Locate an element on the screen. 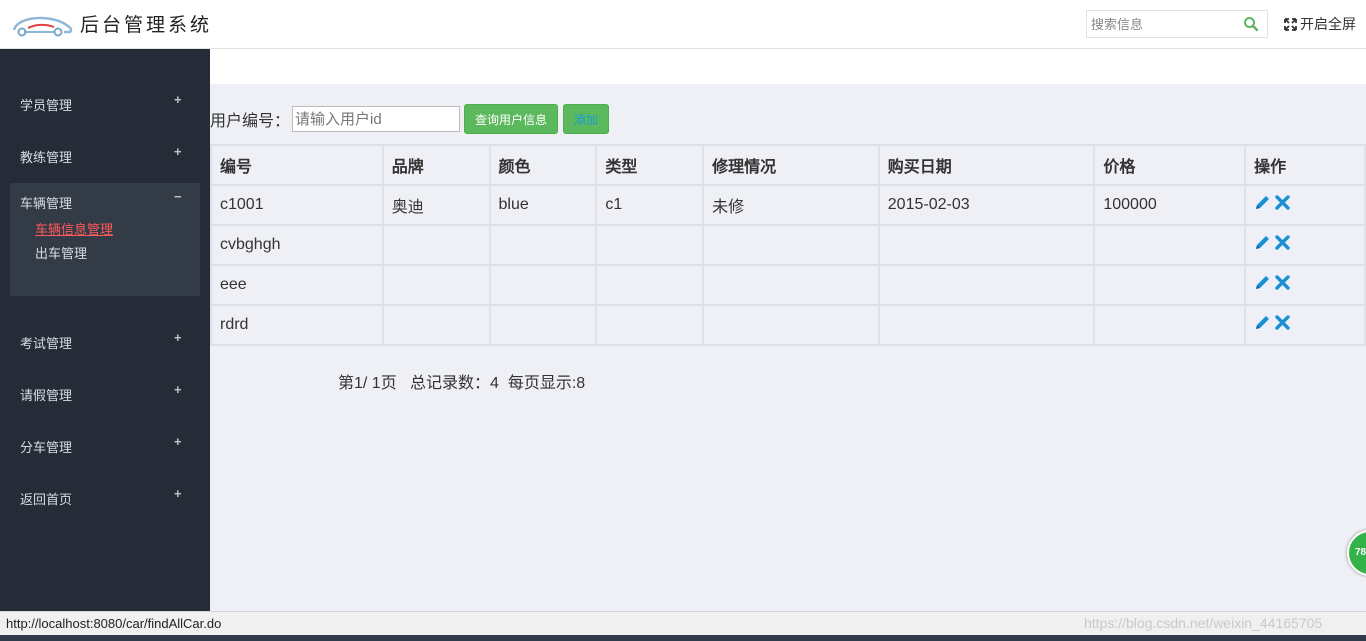 This screenshot has width=1366, height=641. expand-icon is located at coordinates (1290, 24).